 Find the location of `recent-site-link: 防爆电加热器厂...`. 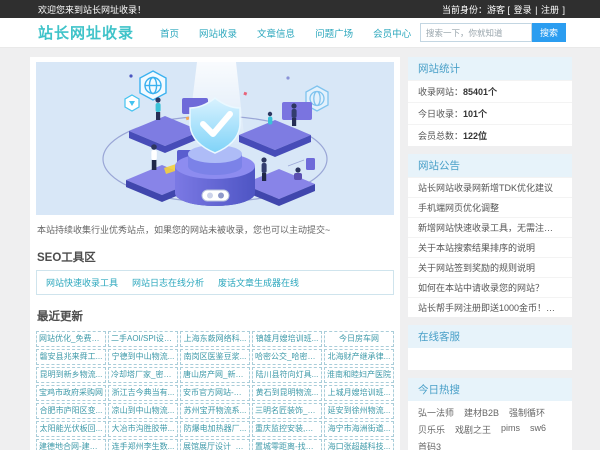

recent-site-link: 防爆电加热器厂... is located at coordinates (215, 429).